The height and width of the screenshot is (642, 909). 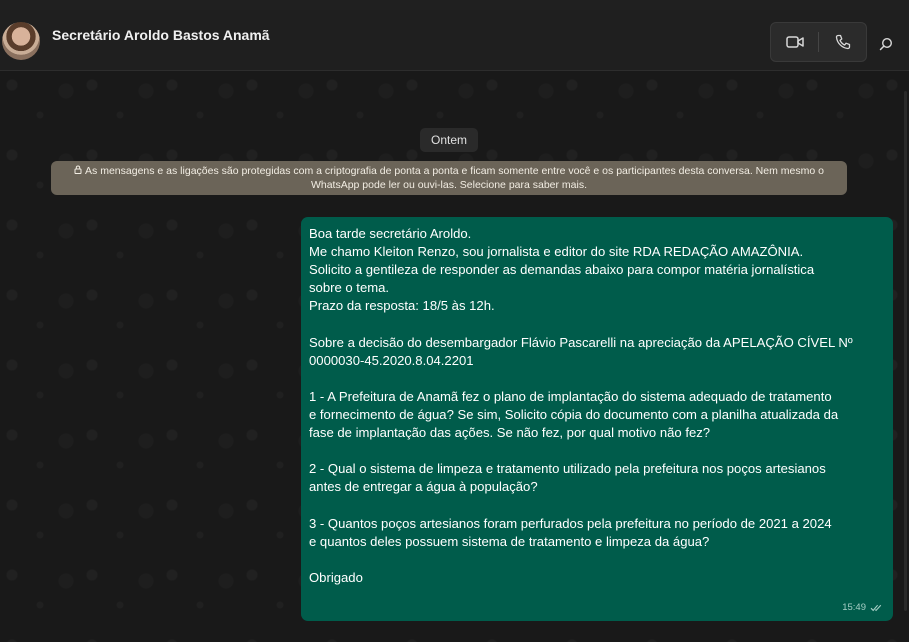 What do you see at coordinates (905, 351) in the screenshot?
I see `chat-scrollbar` at bounding box center [905, 351].